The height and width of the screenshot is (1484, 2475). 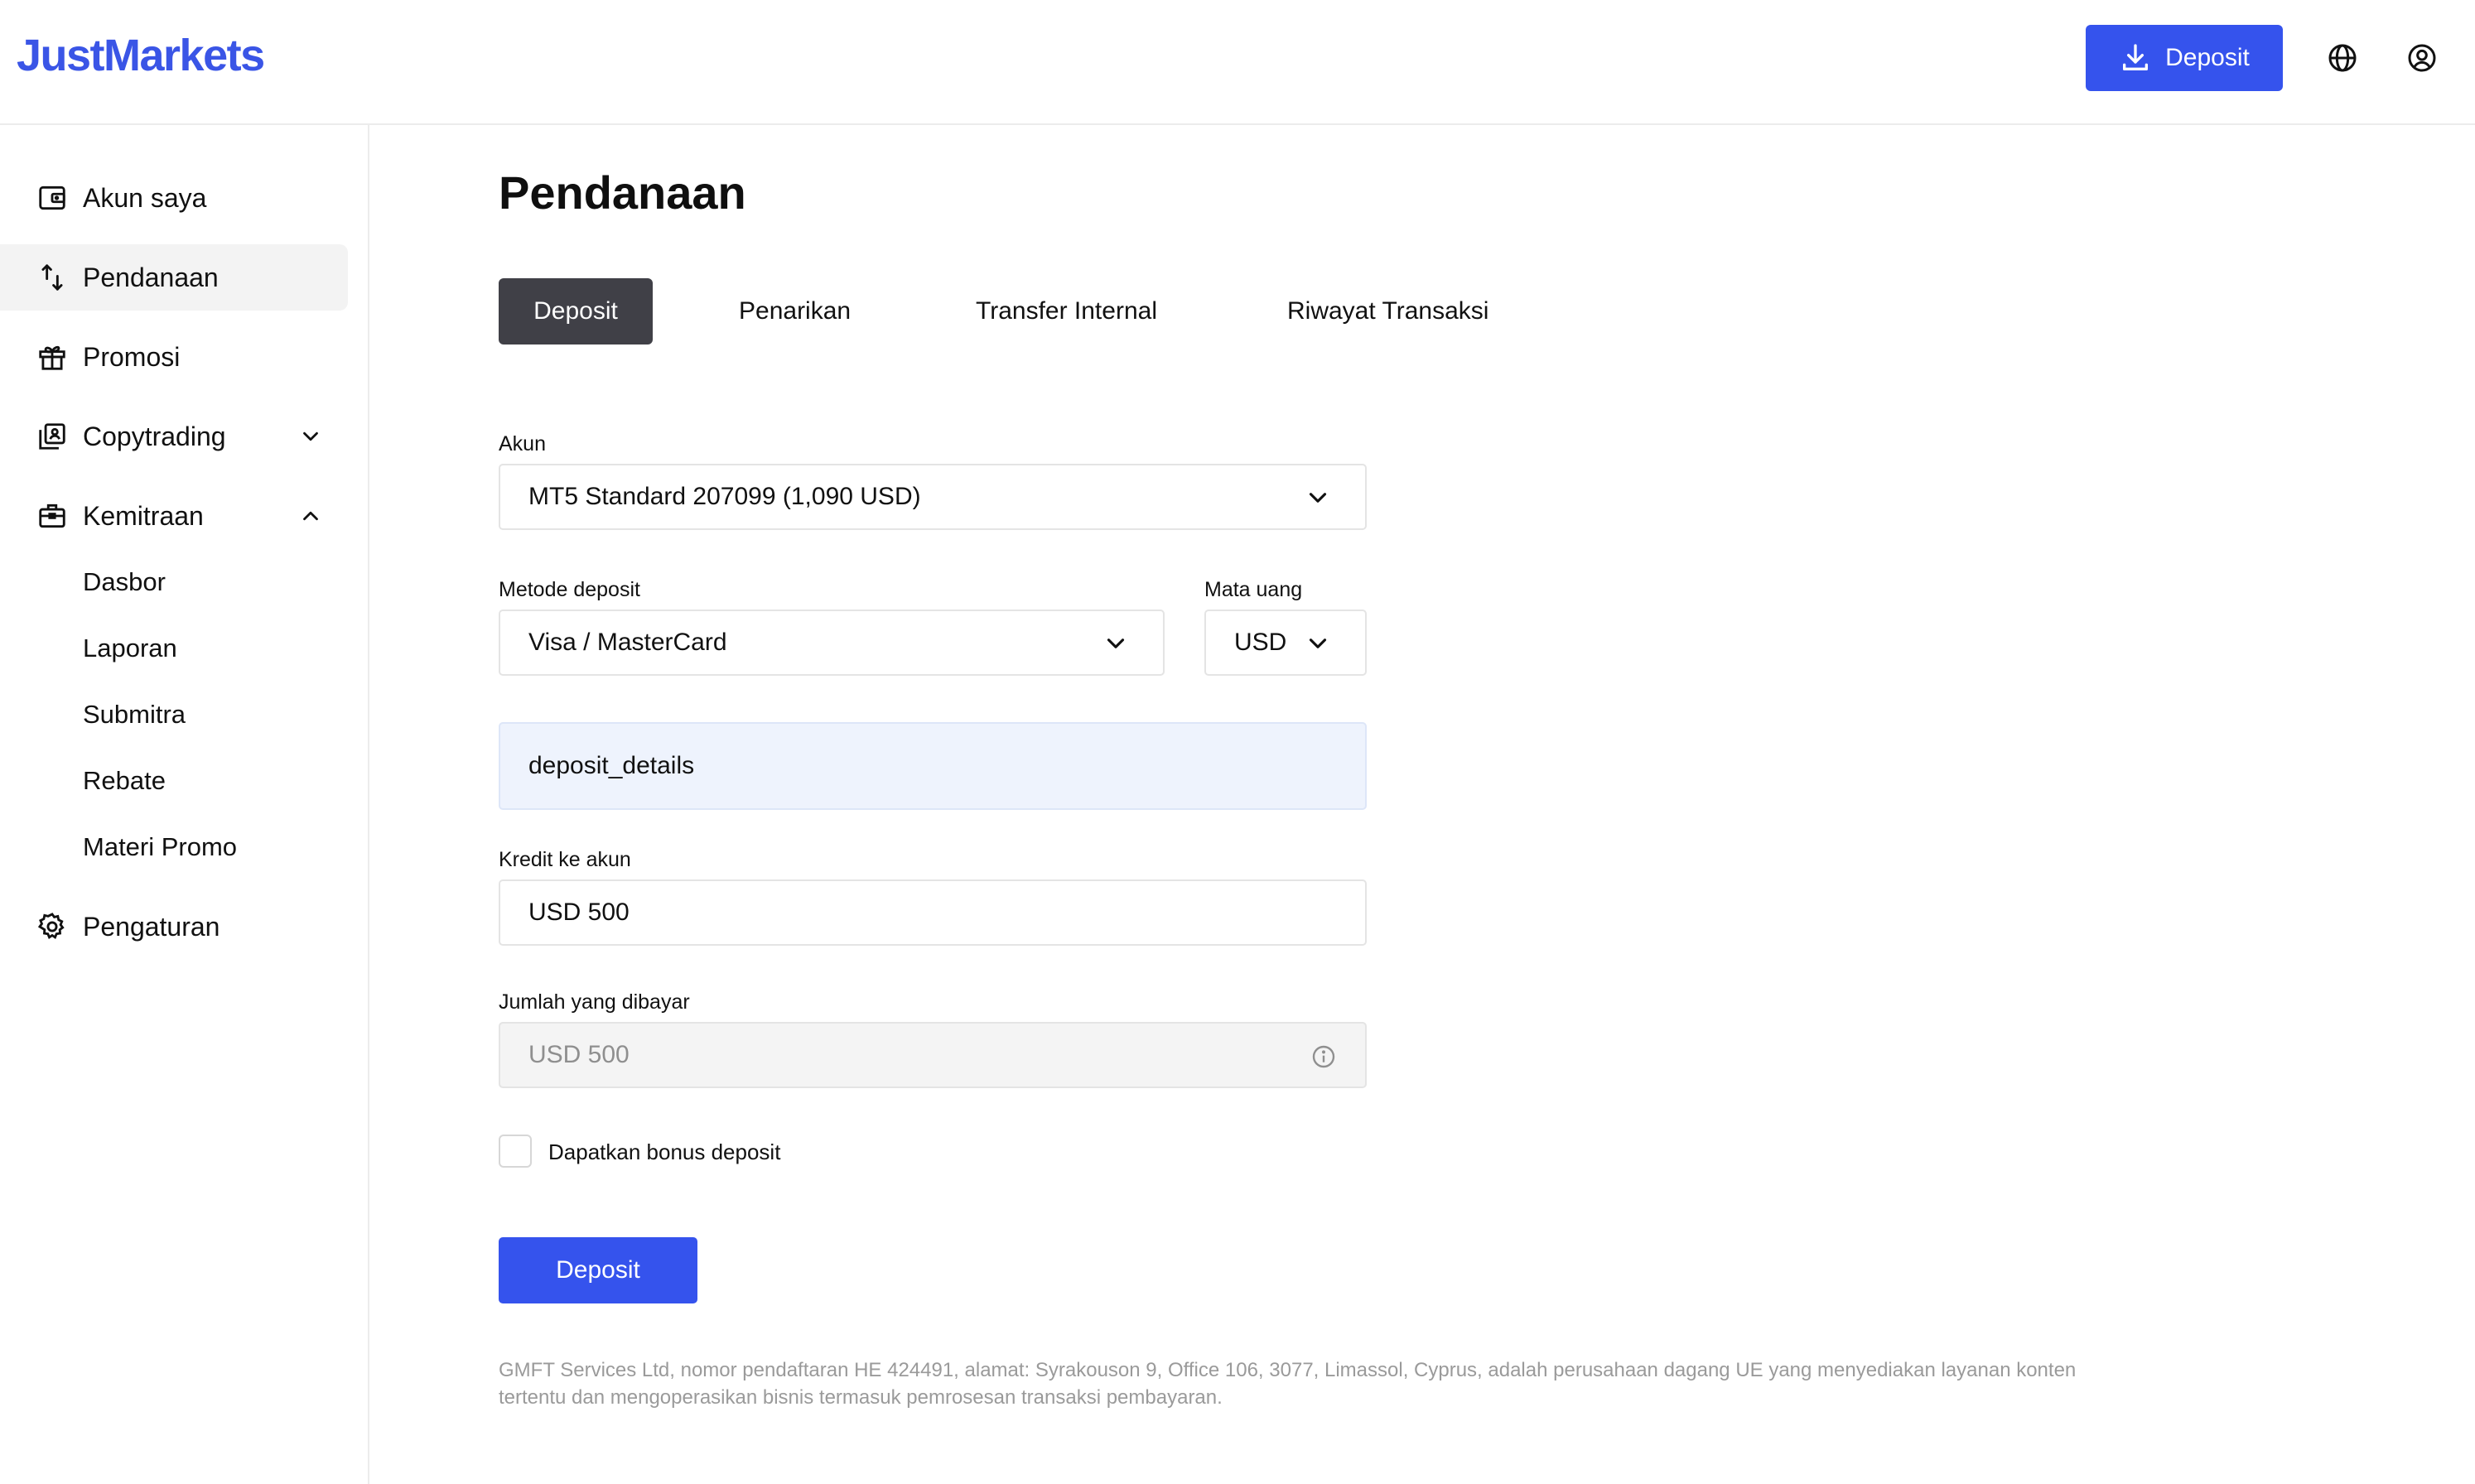 I want to click on credit-label: Kredit ke akun, so click(x=565, y=859).